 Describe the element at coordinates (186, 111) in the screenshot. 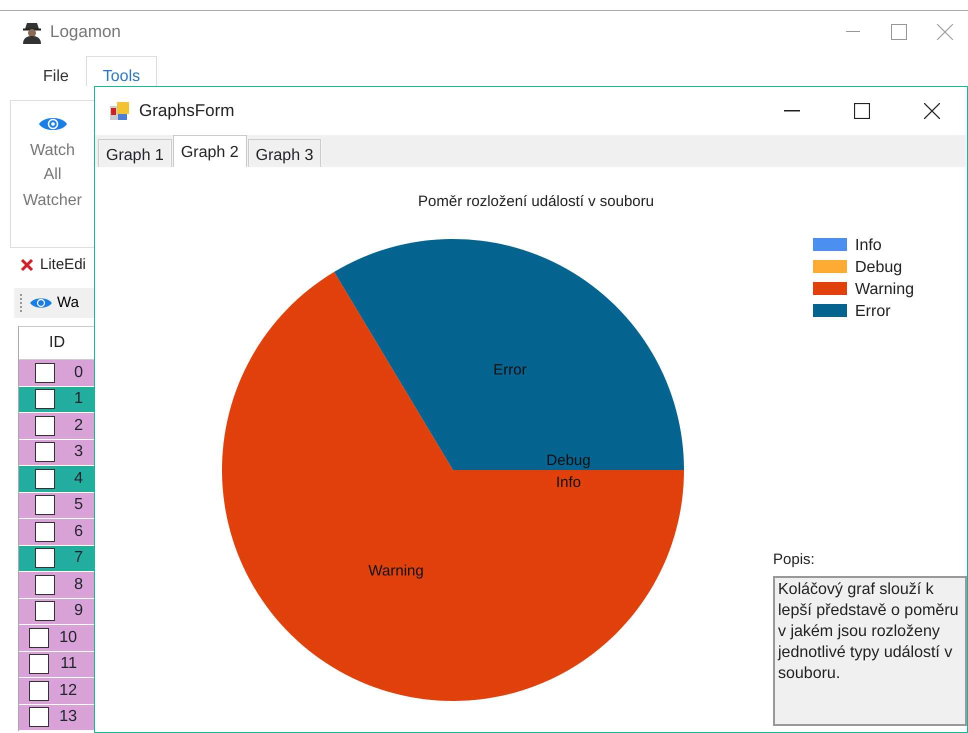

I see `window-title: GraphsForm` at that location.